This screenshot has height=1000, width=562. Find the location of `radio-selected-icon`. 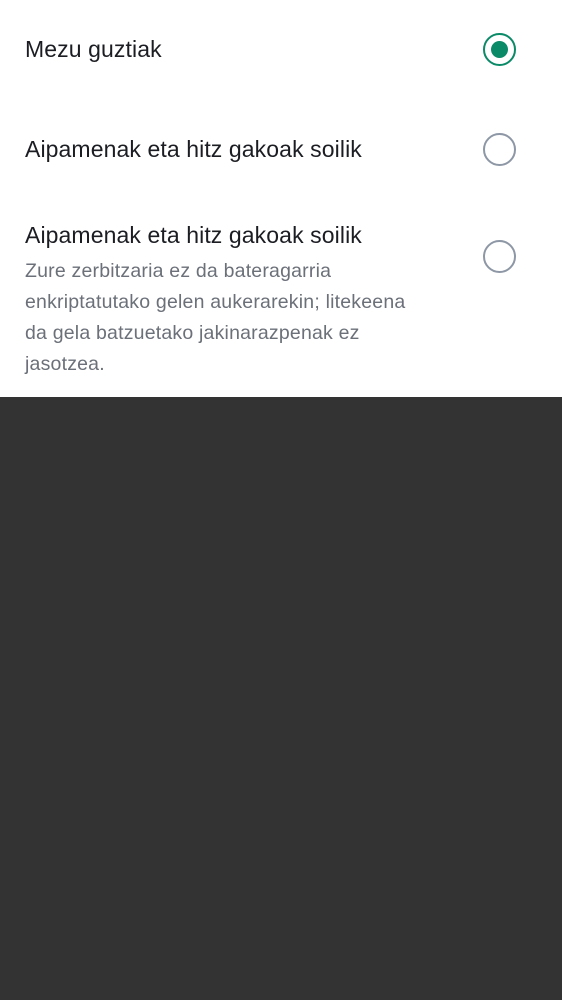

radio-selected-icon is located at coordinates (499, 49).